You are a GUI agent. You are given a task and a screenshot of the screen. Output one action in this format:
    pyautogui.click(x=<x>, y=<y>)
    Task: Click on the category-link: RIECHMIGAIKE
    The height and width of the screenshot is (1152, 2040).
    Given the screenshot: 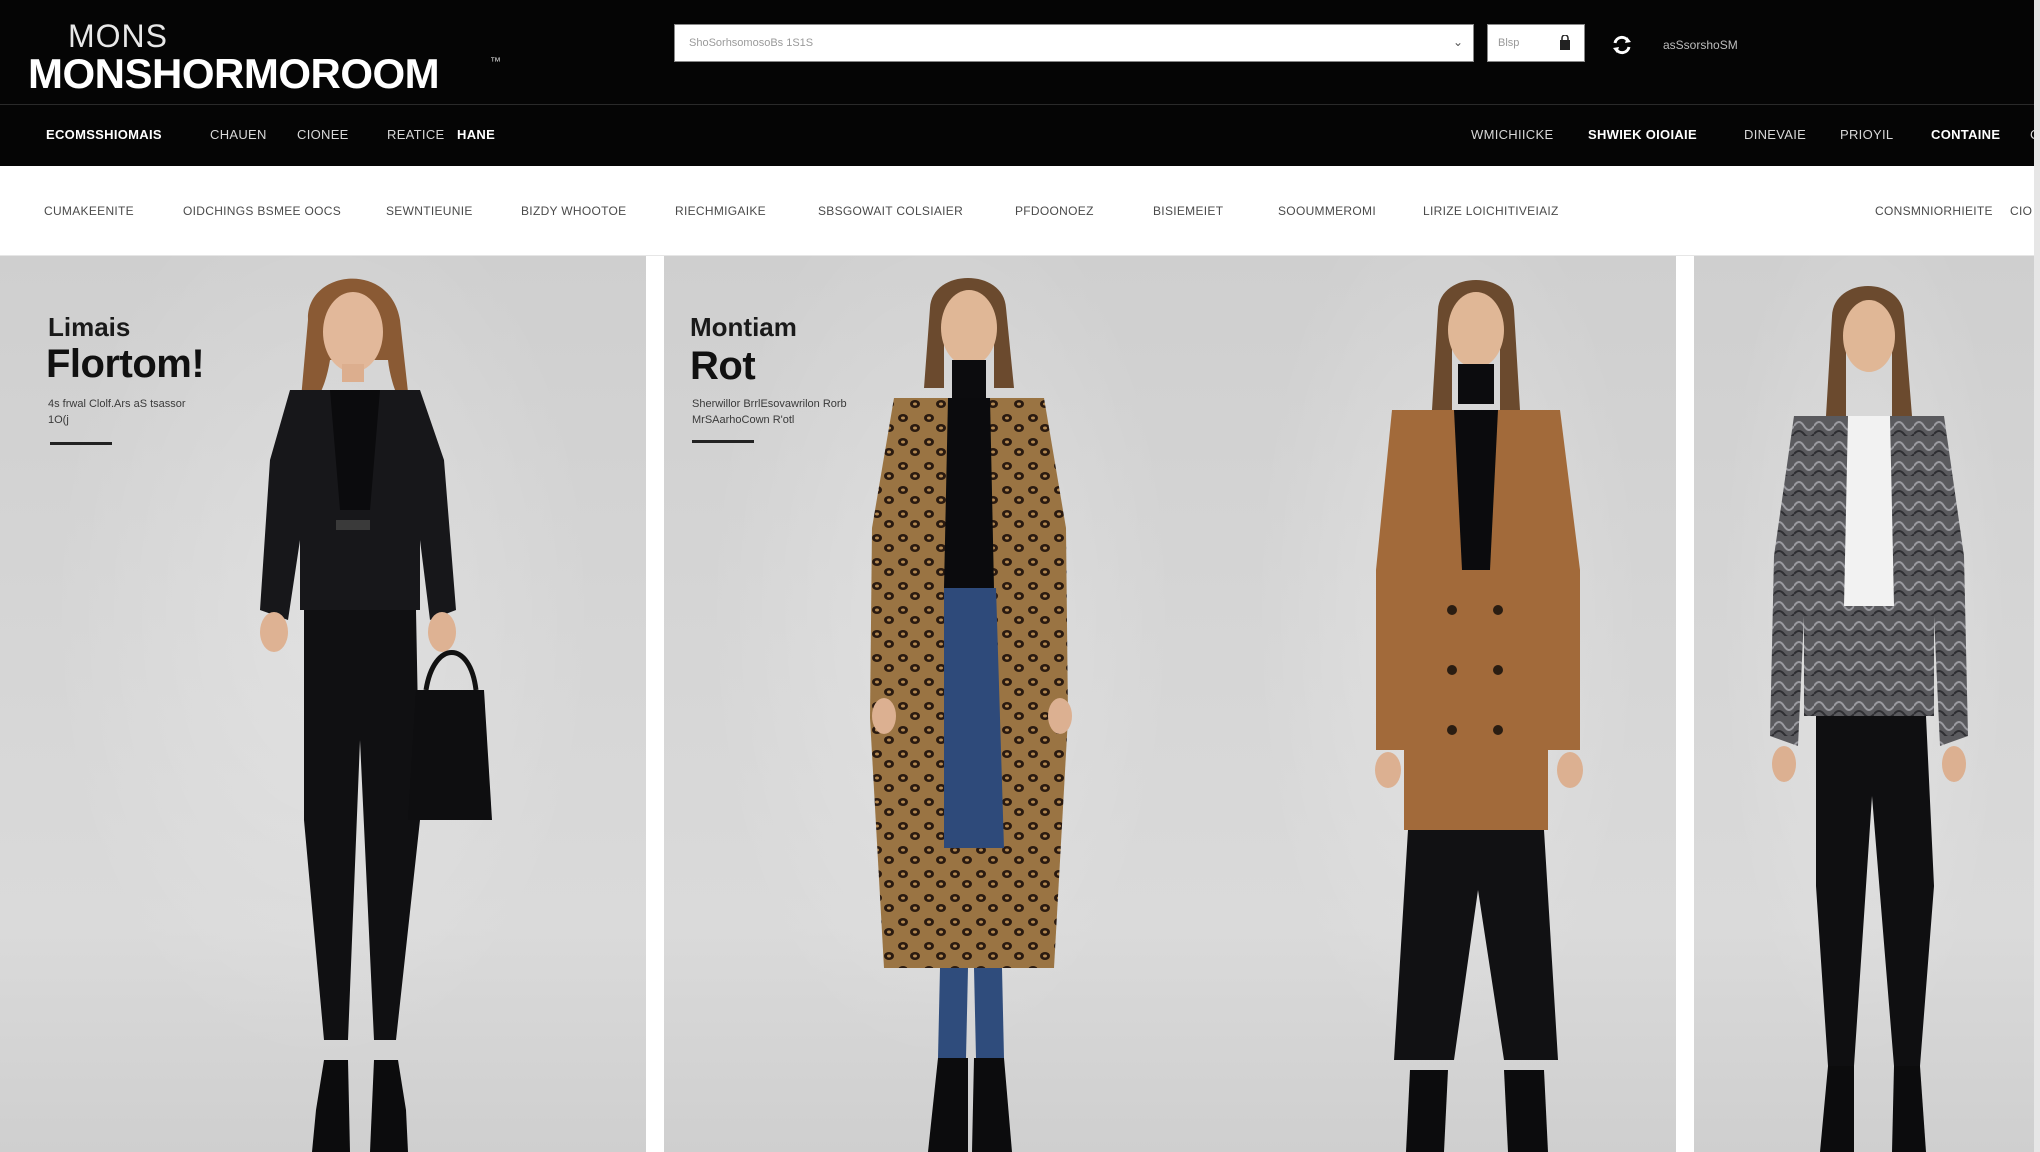 What is the action you would take?
    pyautogui.click(x=720, y=211)
    